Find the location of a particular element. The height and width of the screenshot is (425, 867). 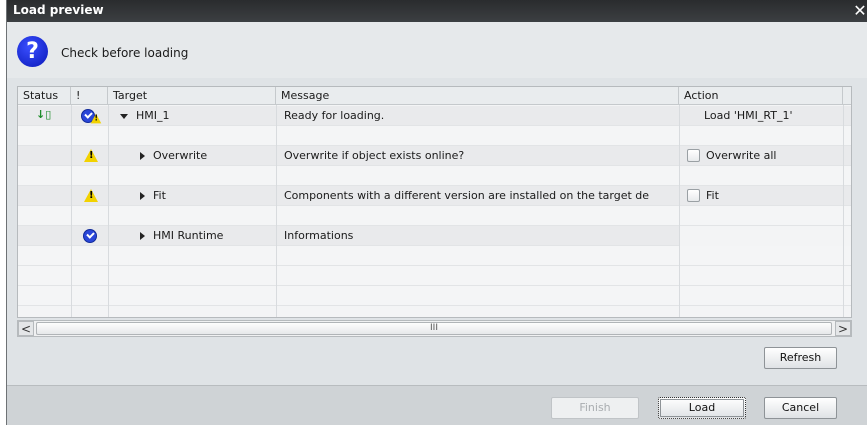

refresh-button: Refresh is located at coordinates (800, 358).